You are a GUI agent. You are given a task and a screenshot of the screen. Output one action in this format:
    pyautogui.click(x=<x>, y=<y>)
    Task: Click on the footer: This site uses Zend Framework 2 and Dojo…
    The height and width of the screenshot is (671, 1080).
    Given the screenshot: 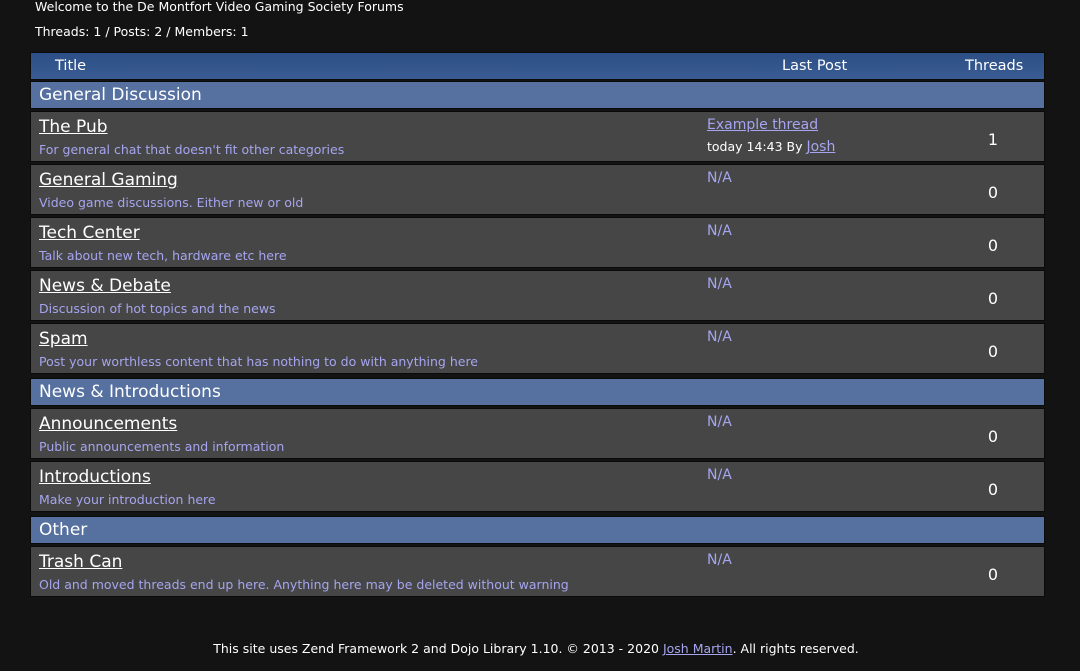 What is the action you would take?
    pyautogui.click(x=536, y=648)
    